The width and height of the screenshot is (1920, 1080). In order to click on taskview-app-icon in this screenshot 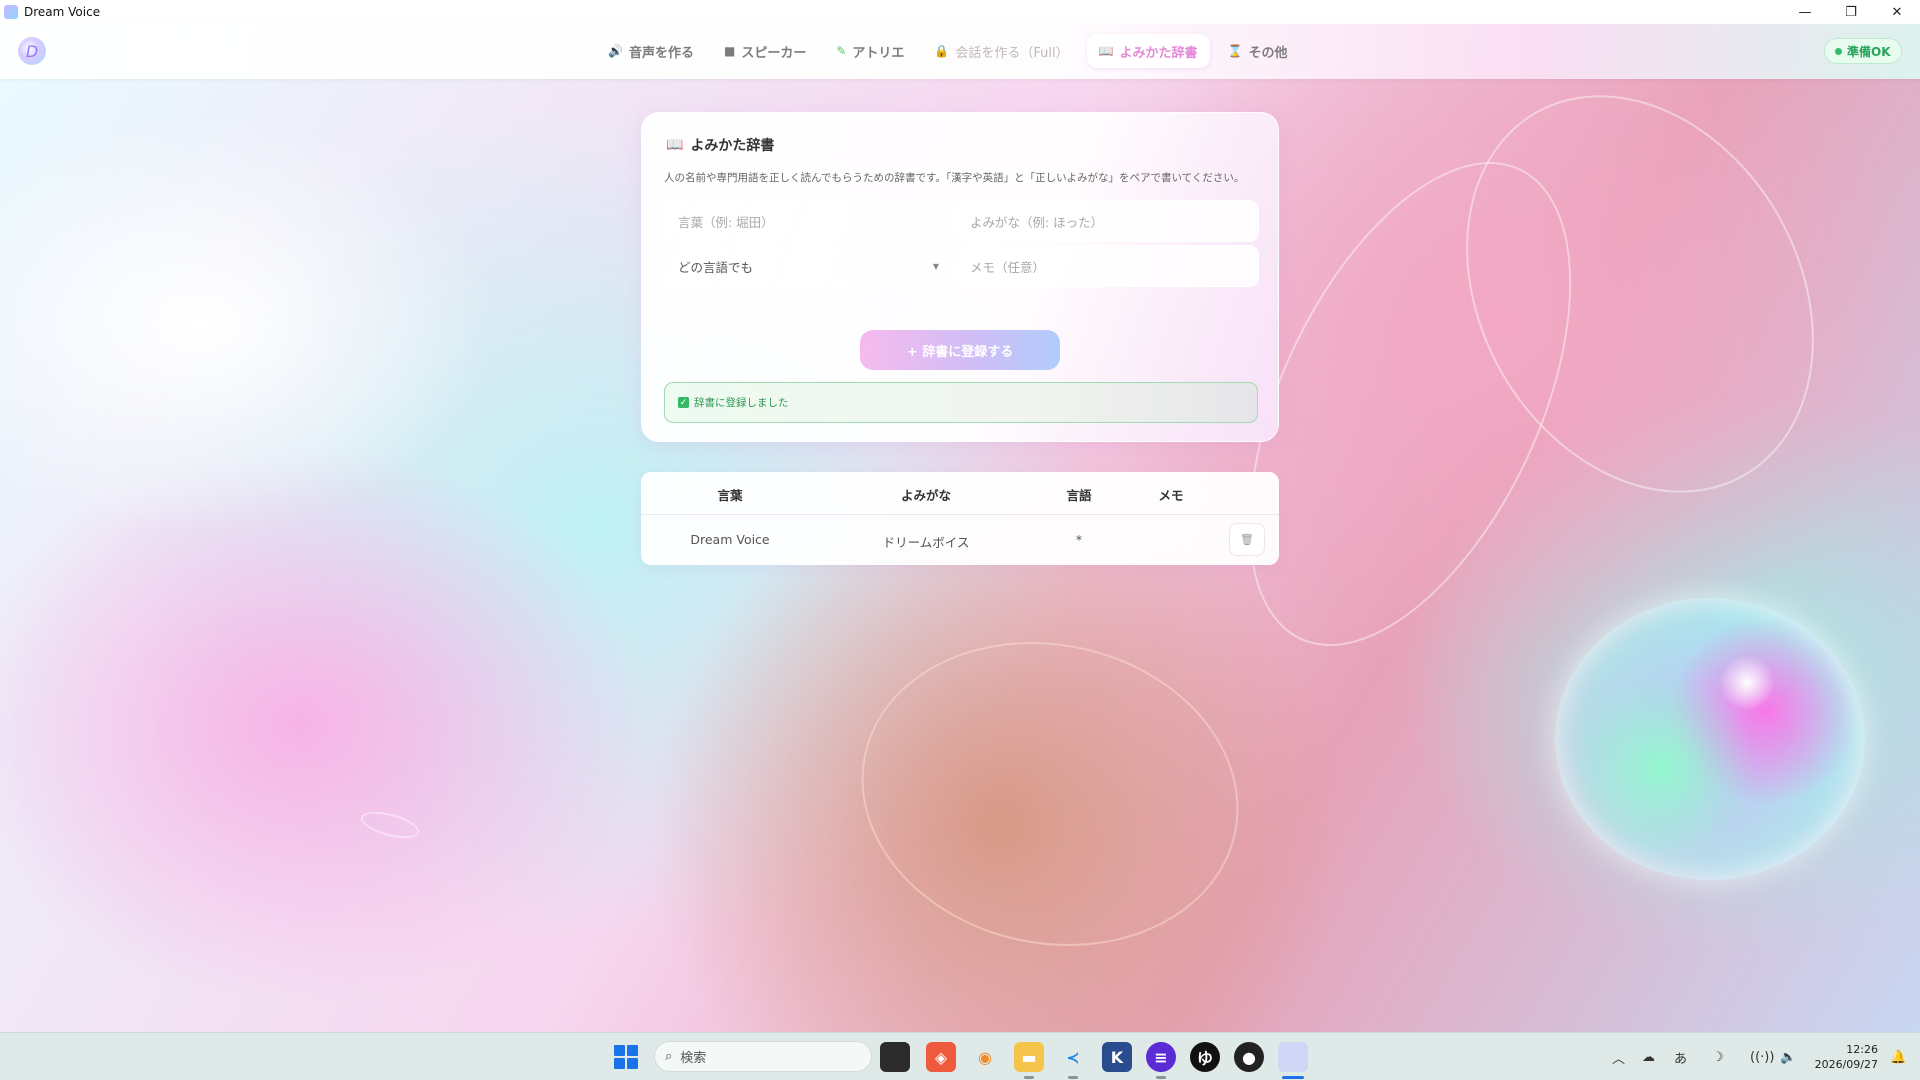, I will do `click(895, 1057)`.